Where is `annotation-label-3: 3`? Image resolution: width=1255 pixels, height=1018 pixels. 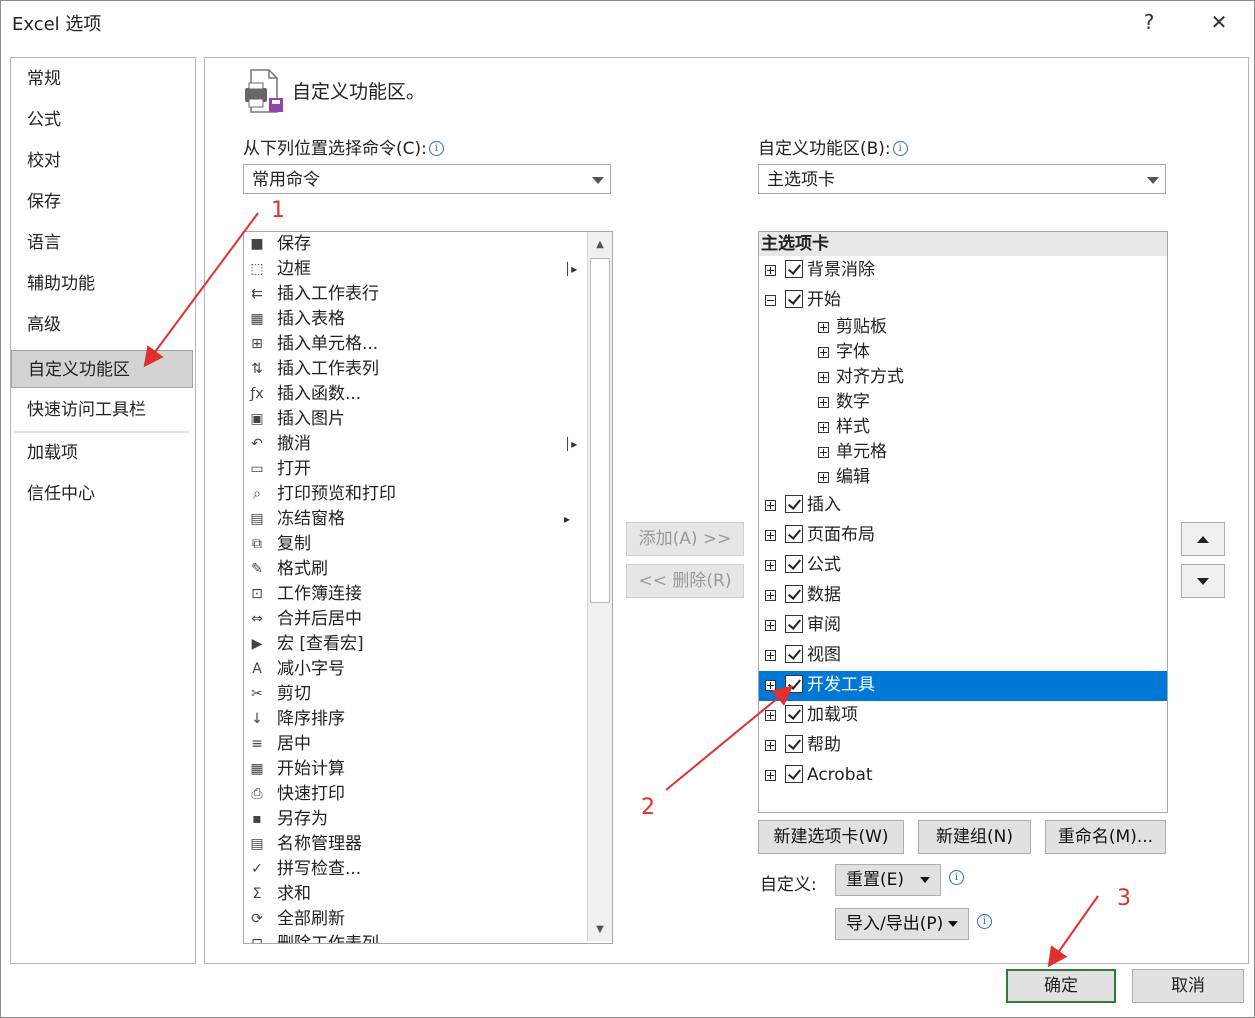 annotation-label-3: 3 is located at coordinates (1124, 898).